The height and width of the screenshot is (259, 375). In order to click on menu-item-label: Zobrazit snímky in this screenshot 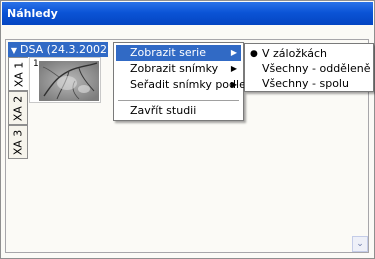, I will do `click(174, 68)`.